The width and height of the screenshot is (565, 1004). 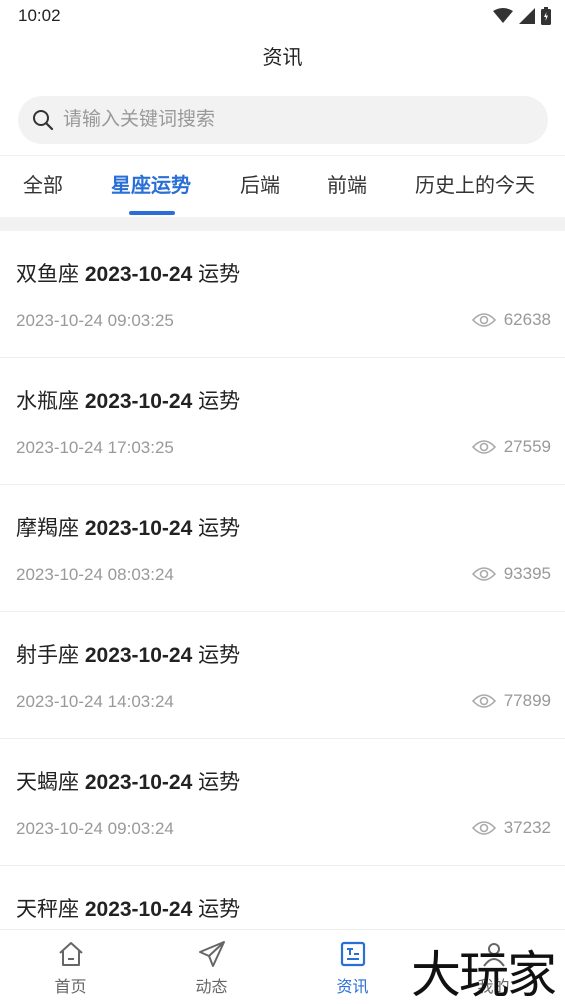 I want to click on item-sign: 水瓶座, so click(x=47, y=401).